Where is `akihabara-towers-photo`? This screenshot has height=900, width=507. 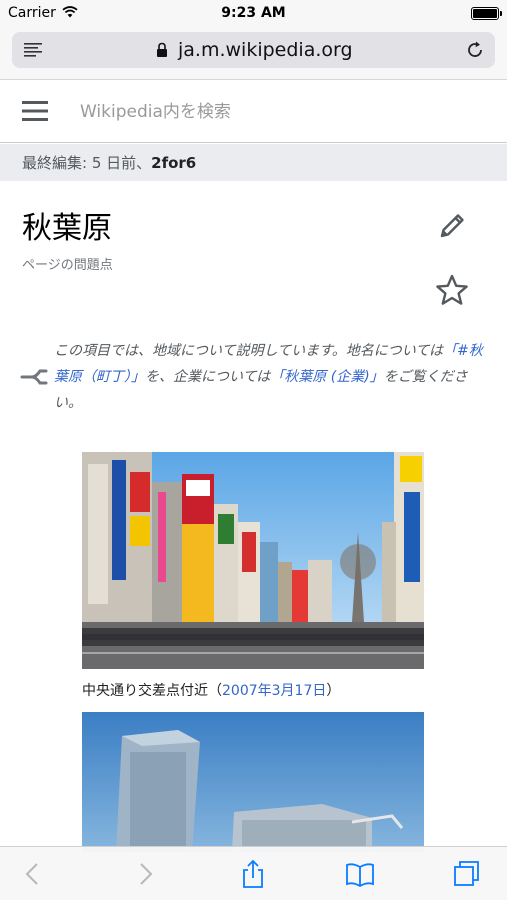 akihabara-towers-photo is located at coordinates (253, 782).